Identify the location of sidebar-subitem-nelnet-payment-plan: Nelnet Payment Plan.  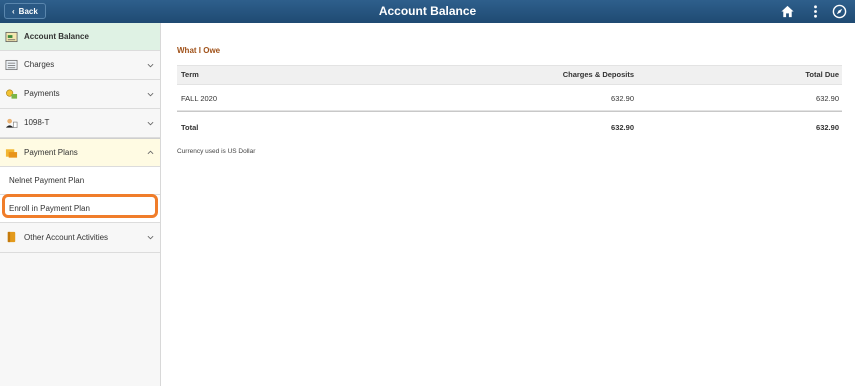
(80, 181).